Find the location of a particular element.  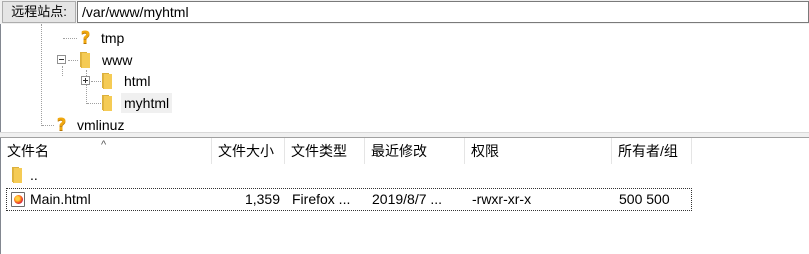

firefox-html-file-icon is located at coordinates (18, 199).